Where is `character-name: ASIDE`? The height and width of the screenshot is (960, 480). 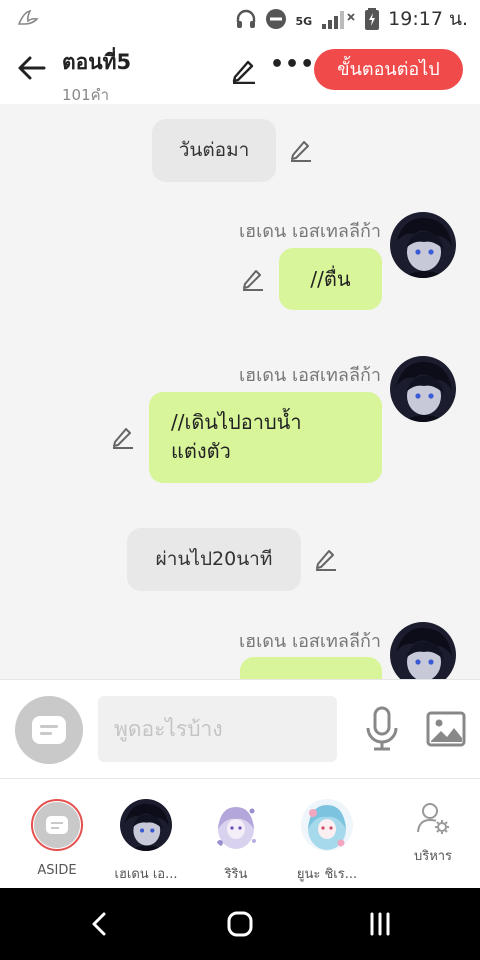
character-name: ASIDE is located at coordinates (57, 870).